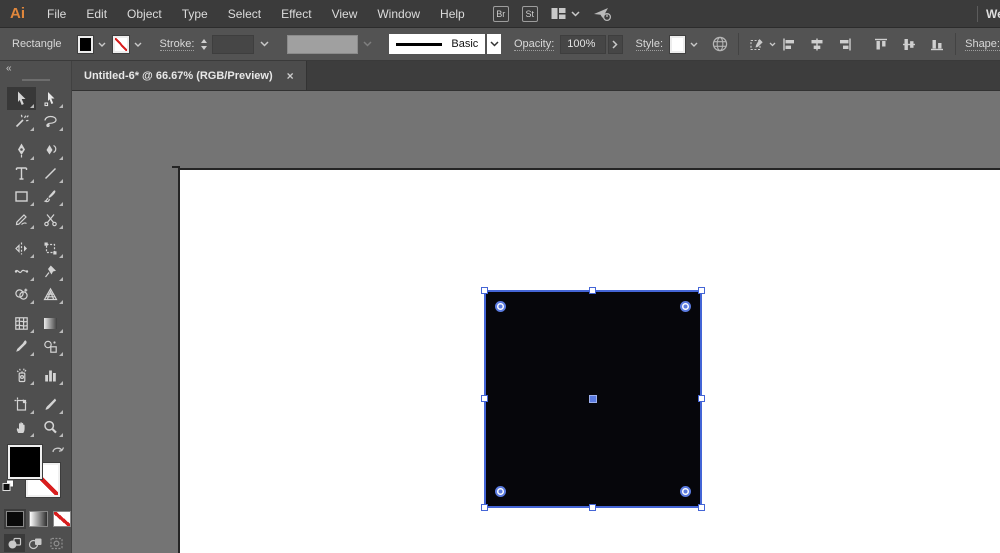  What do you see at coordinates (144, 14) in the screenshot?
I see `menu-object: Object` at bounding box center [144, 14].